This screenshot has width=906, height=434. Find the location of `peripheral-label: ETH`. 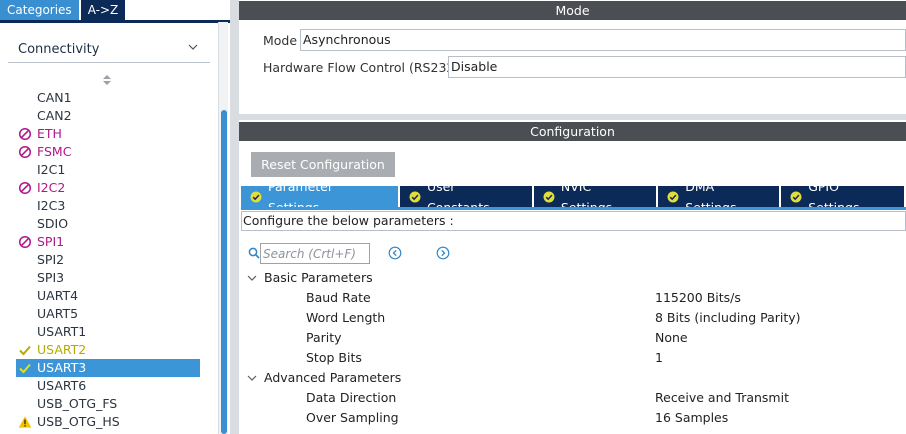

peripheral-label: ETH is located at coordinates (49, 133).